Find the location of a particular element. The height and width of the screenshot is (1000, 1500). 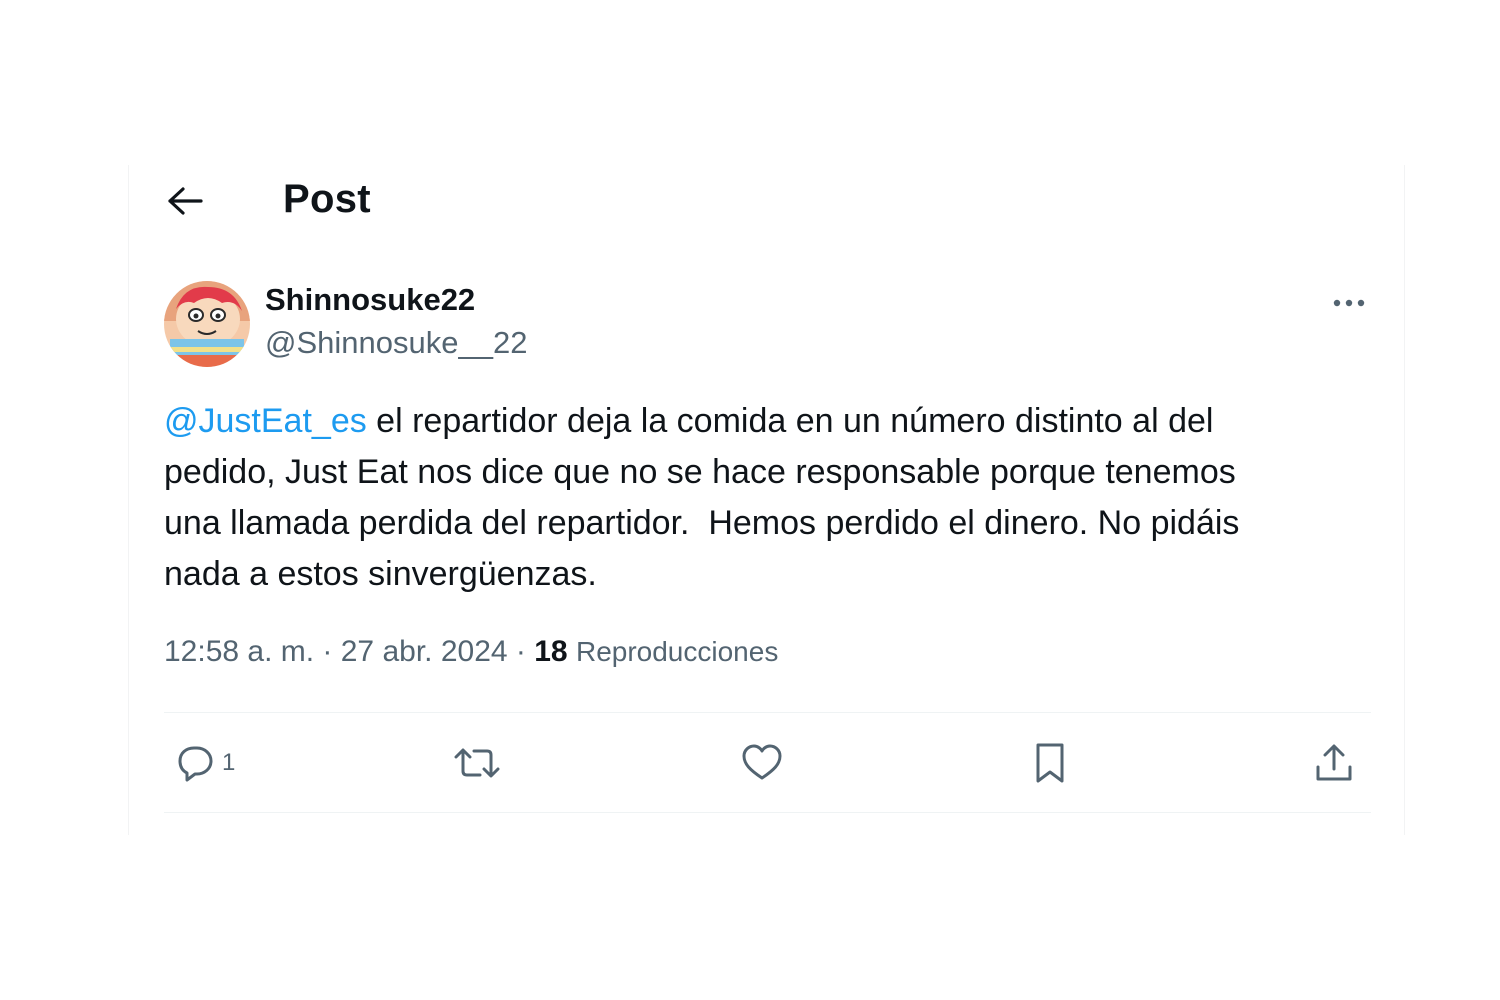

bookmark-button is located at coordinates (1050, 763).